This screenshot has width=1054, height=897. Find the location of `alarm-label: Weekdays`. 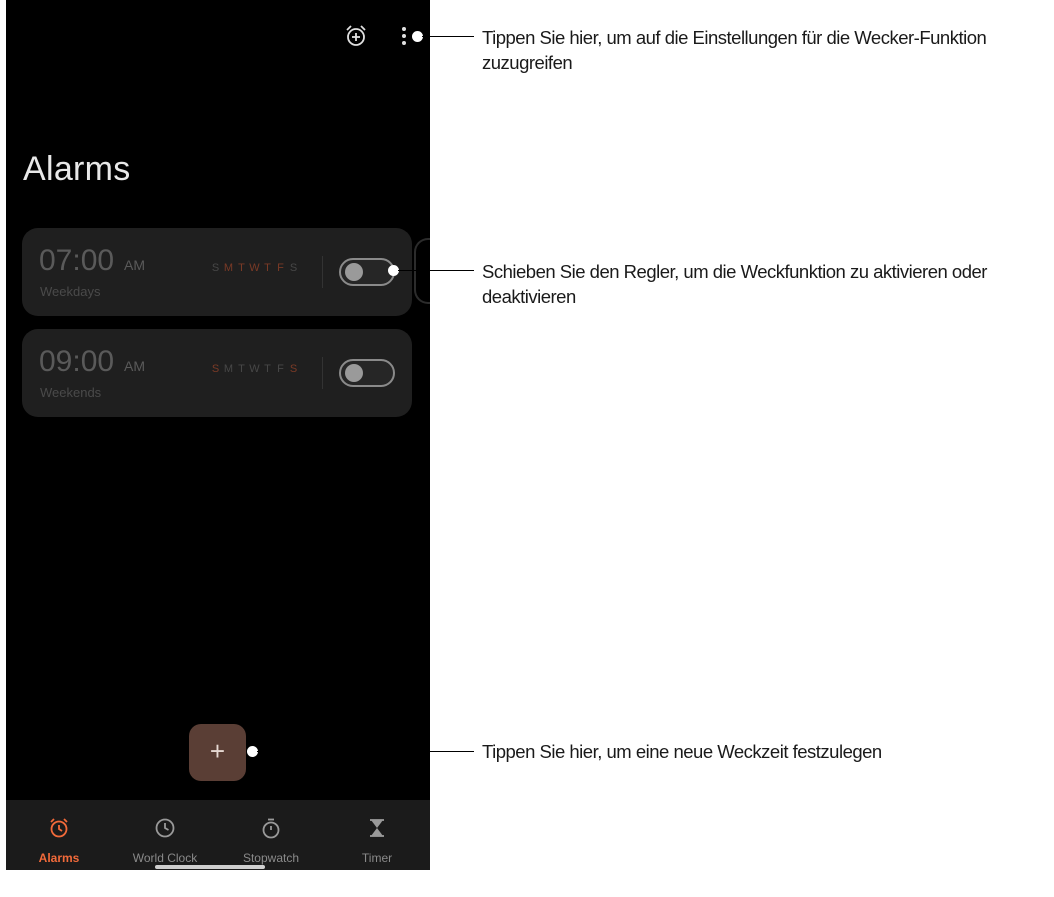

alarm-label: Weekdays is located at coordinates (70, 291).